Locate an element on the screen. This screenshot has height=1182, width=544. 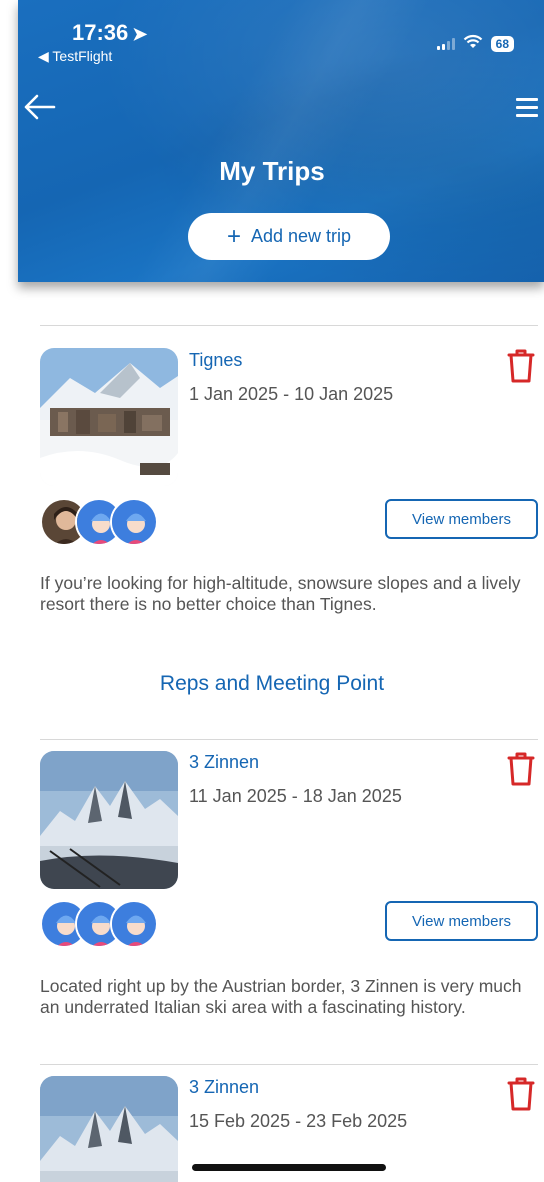
add-trip-label: Add new trip is located at coordinates (301, 236).